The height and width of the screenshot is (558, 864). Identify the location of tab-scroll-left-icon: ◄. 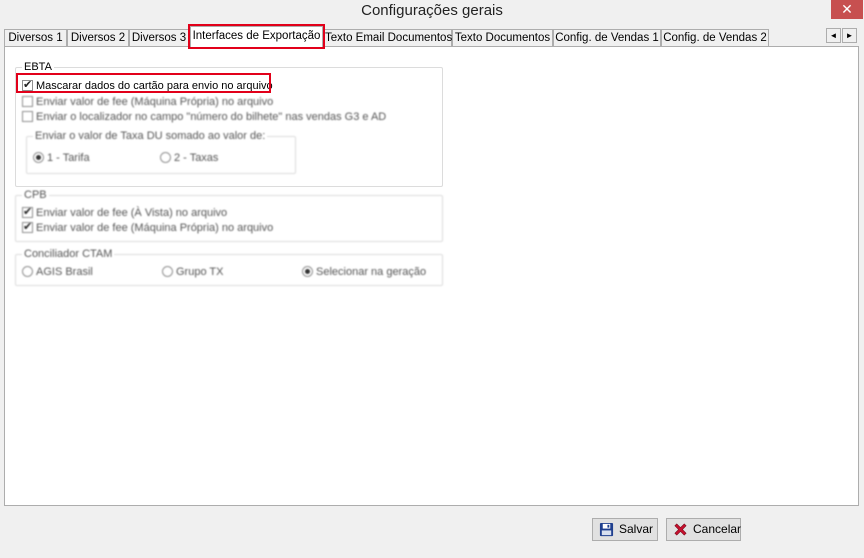
(833, 35).